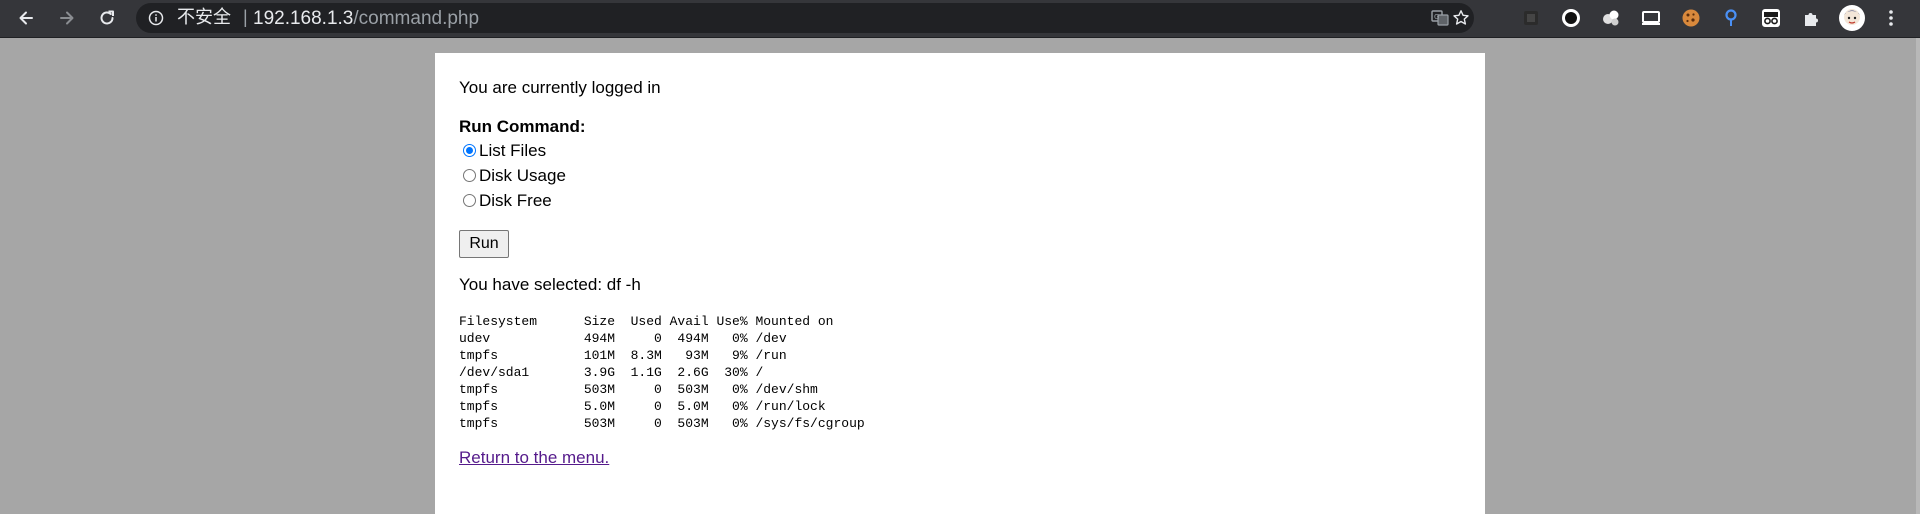  I want to click on return-to-menu-link: Return to the menu., so click(534, 458).